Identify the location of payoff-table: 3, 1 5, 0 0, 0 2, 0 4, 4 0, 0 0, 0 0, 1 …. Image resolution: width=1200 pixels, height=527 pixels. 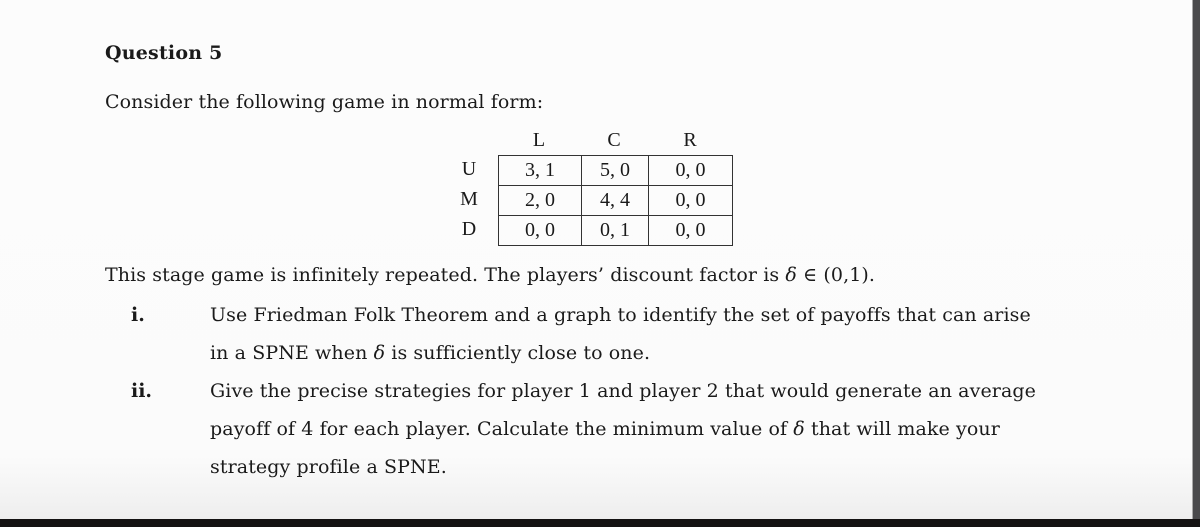
(615, 200).